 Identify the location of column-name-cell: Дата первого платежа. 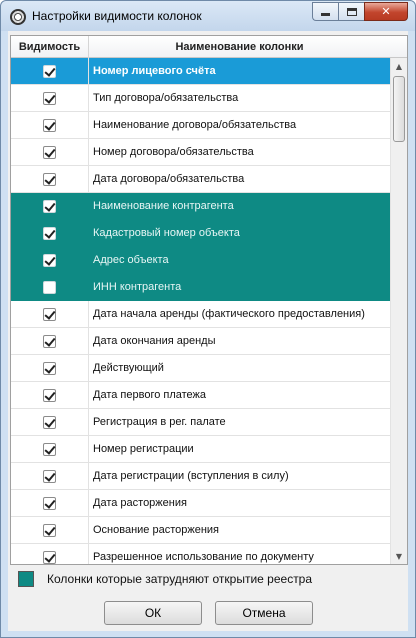
(150, 395).